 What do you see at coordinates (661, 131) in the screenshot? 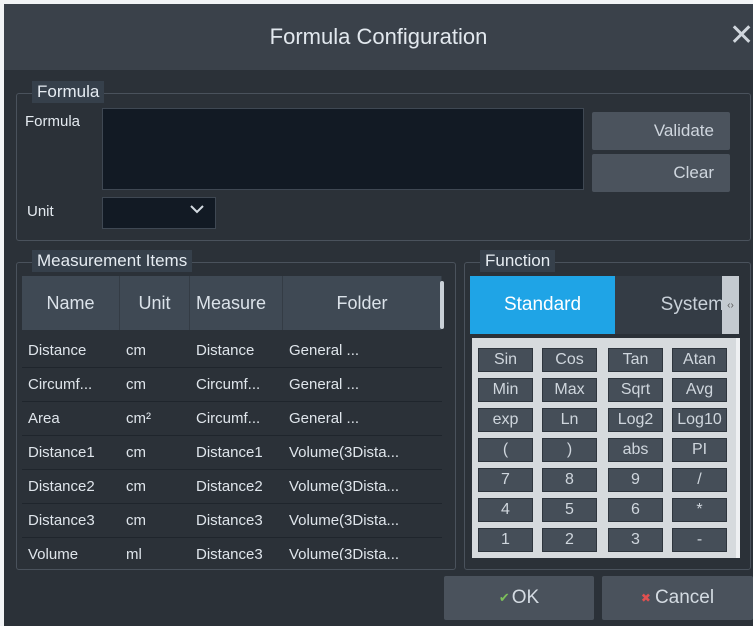
I see `validate-button: Validate` at bounding box center [661, 131].